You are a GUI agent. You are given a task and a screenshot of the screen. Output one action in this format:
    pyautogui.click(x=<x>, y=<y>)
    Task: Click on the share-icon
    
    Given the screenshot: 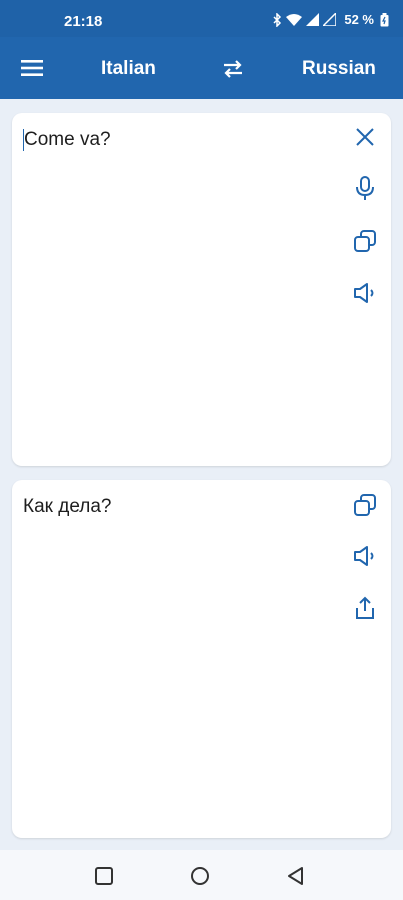 What is the action you would take?
    pyautogui.click(x=365, y=607)
    